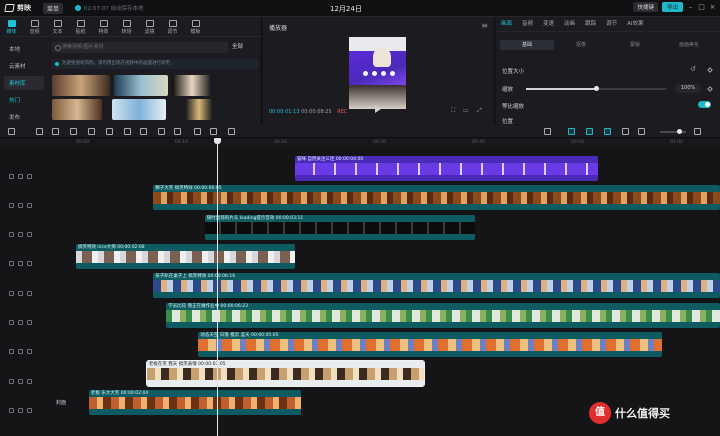 This screenshot has height=436, width=720. What do you see at coordinates (466, 110) in the screenshot?
I see `ratio-icon: ▭` at bounding box center [466, 110].